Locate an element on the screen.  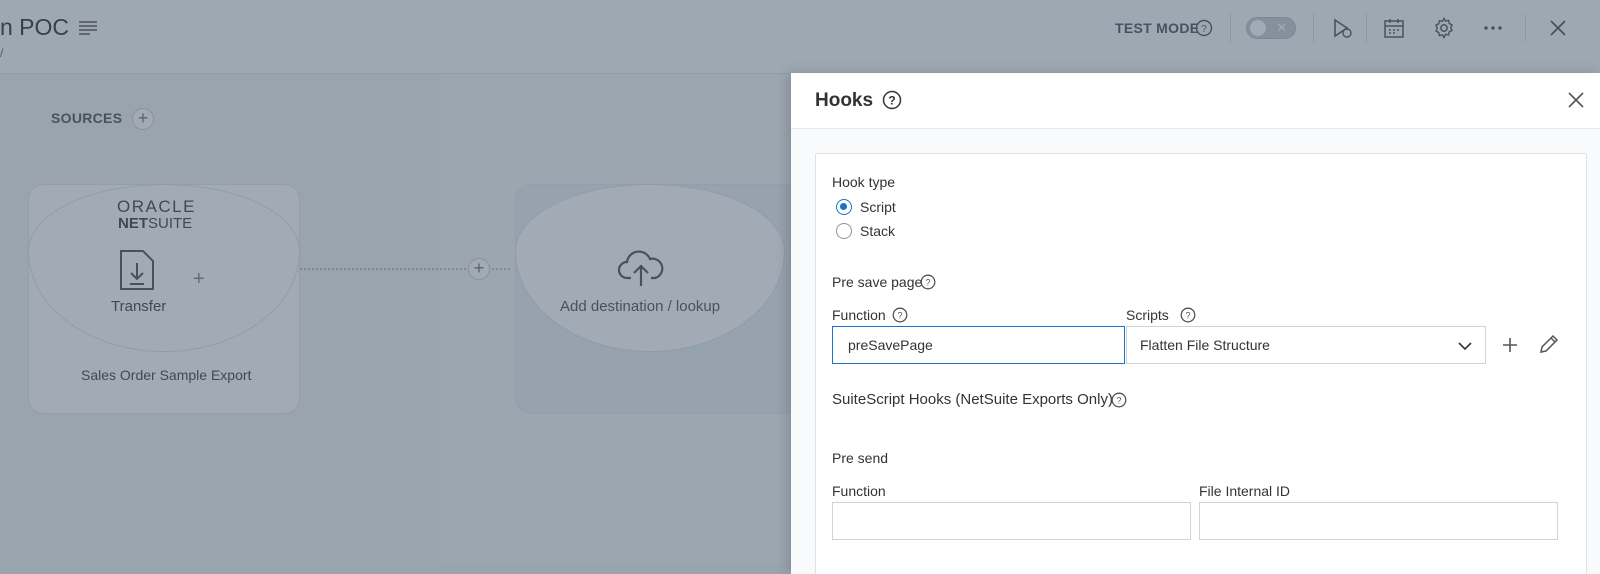
drawer-header: Hooks ? is located at coordinates (1195, 101).